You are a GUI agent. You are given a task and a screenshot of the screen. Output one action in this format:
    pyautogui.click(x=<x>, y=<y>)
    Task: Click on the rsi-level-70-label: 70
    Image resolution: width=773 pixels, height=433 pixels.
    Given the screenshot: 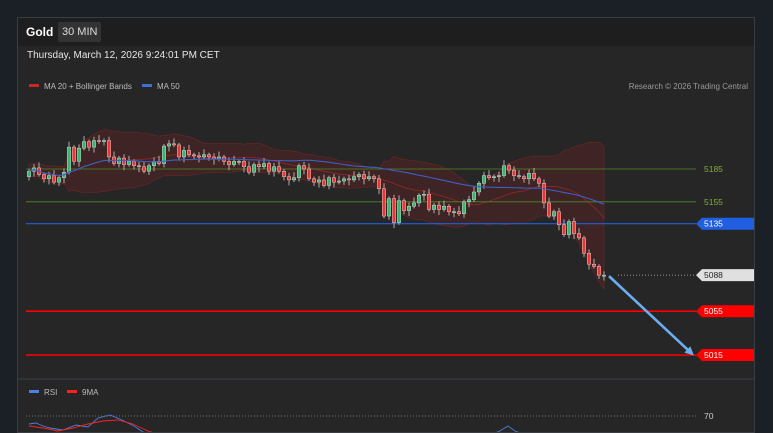 What is the action you would take?
    pyautogui.click(x=709, y=416)
    